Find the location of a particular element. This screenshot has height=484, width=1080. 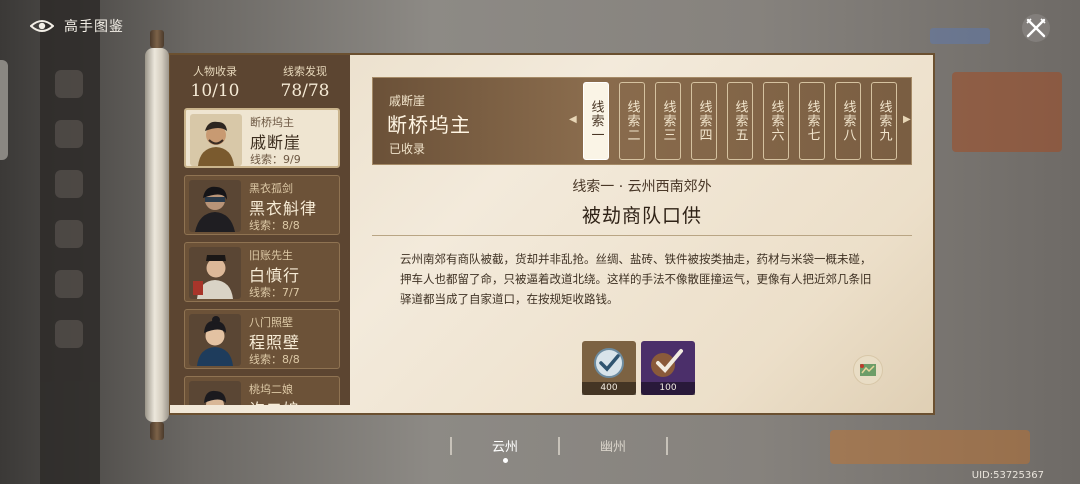

collected-label: 人物收录 is located at coordinates (215, 71).